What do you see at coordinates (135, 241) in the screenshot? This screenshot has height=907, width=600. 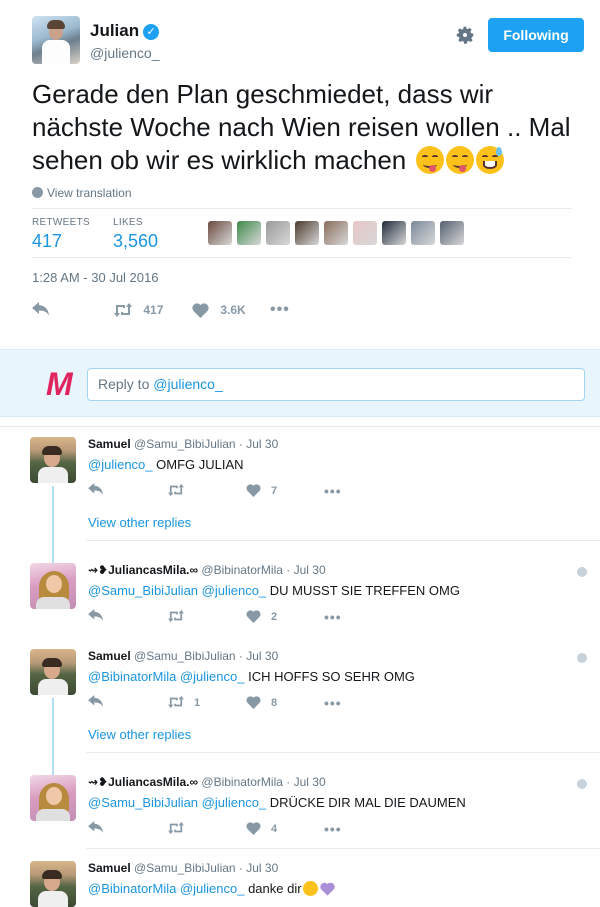 I see `likes-count: 3,560` at bounding box center [135, 241].